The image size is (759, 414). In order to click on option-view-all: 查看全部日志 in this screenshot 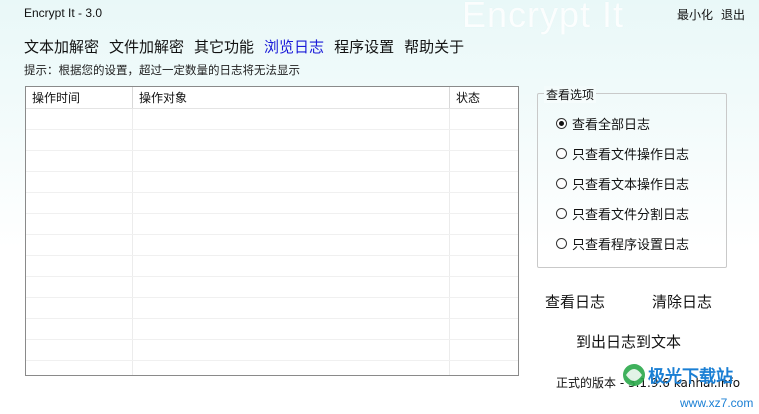, I will do `click(603, 123)`.